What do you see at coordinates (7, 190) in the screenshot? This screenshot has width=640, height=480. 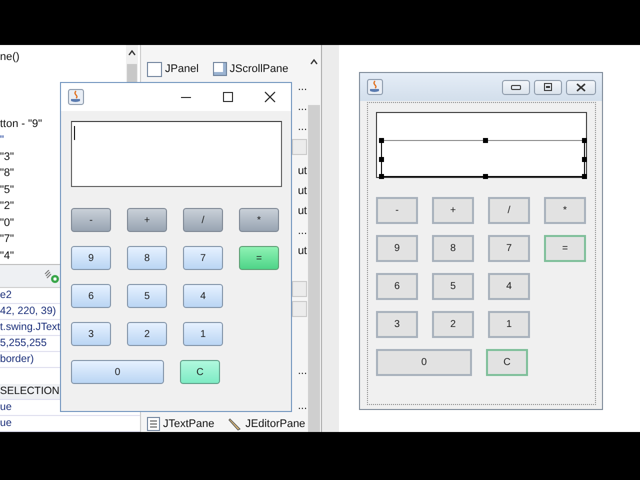 I see `navigator-item: "5"` at bounding box center [7, 190].